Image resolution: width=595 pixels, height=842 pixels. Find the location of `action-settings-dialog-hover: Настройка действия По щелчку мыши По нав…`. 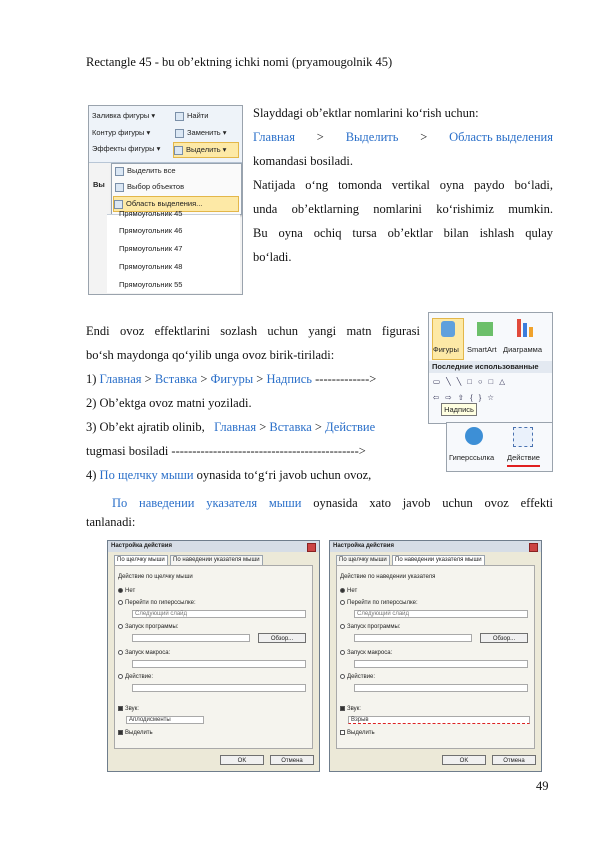

action-settings-dialog-hover: Настройка действия По щелчку мыши По нав… is located at coordinates (435, 656).